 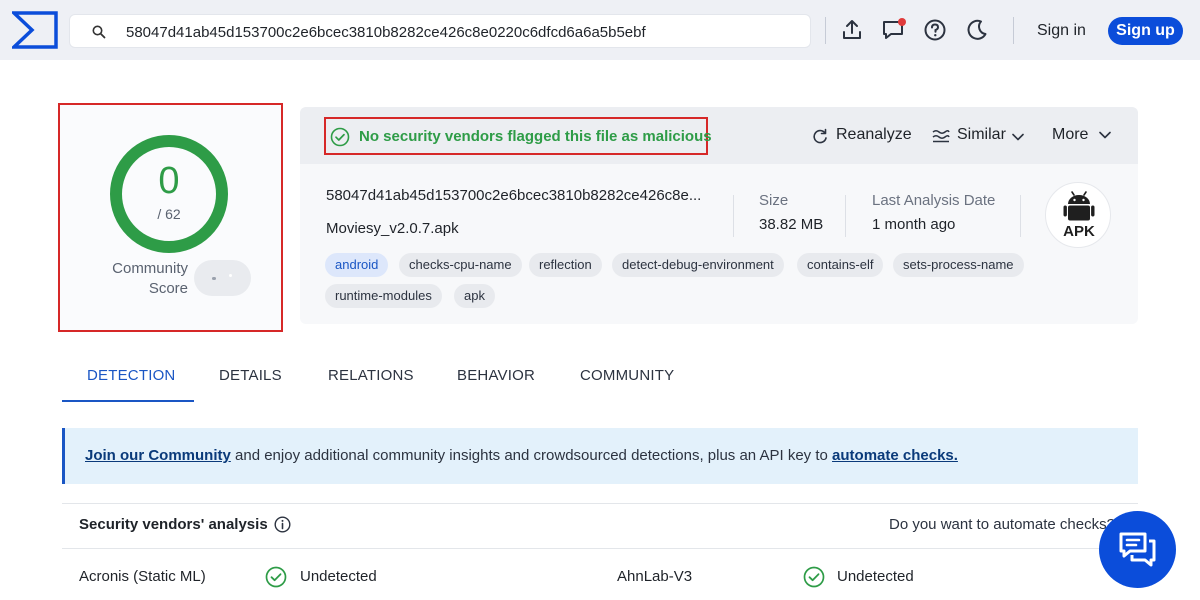 I want to click on sign-up-button: Sign up, so click(x=1145, y=31).